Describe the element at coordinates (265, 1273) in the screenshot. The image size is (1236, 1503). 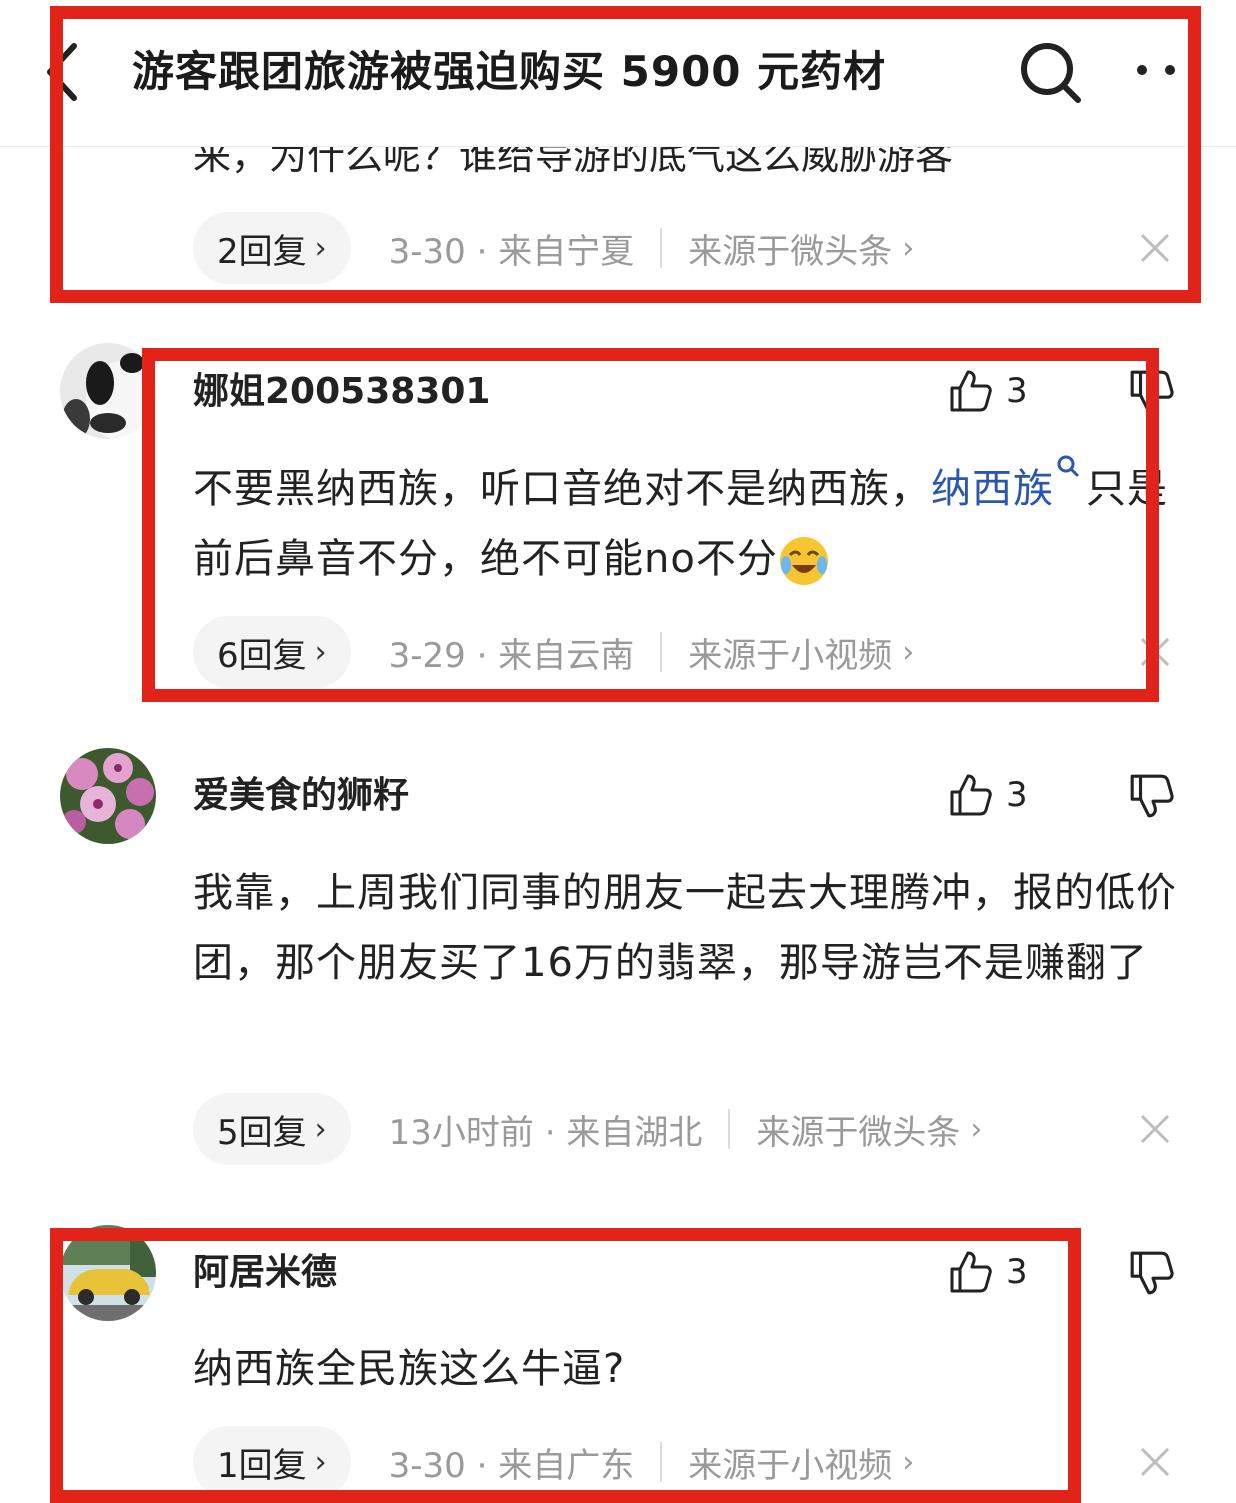
I see `username: 阿居米德` at that location.